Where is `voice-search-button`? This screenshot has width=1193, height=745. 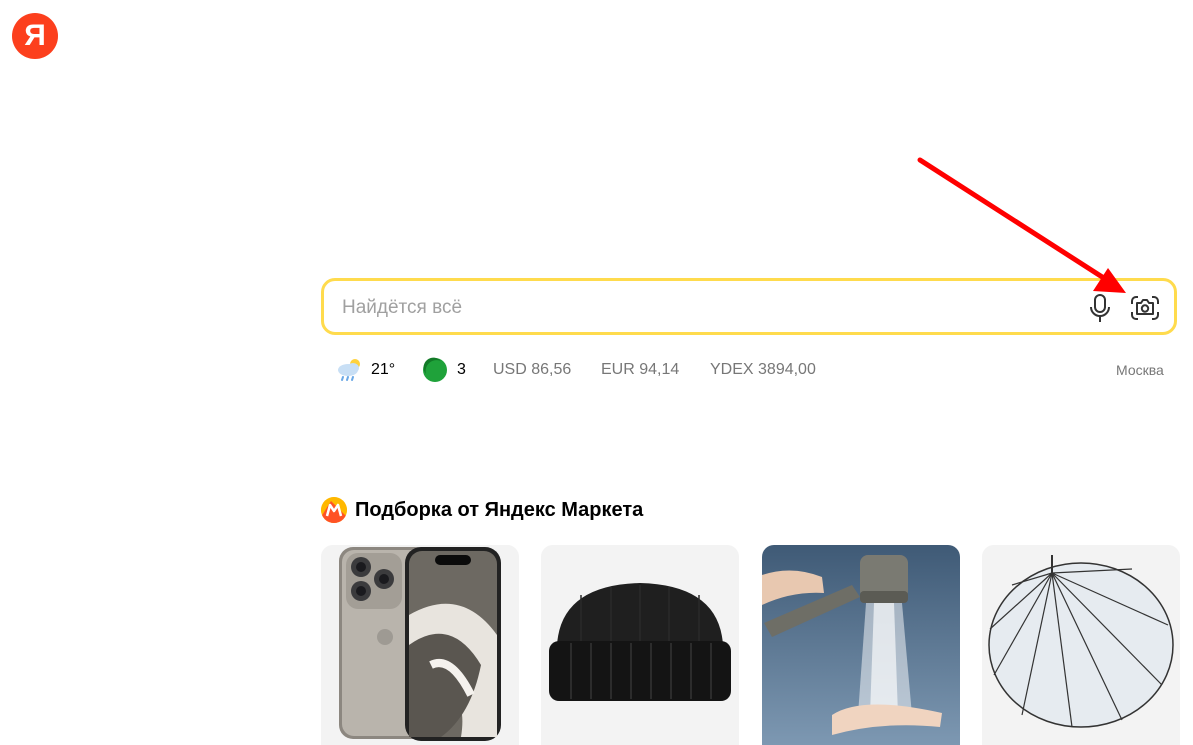
voice-search-button is located at coordinates (1100, 308).